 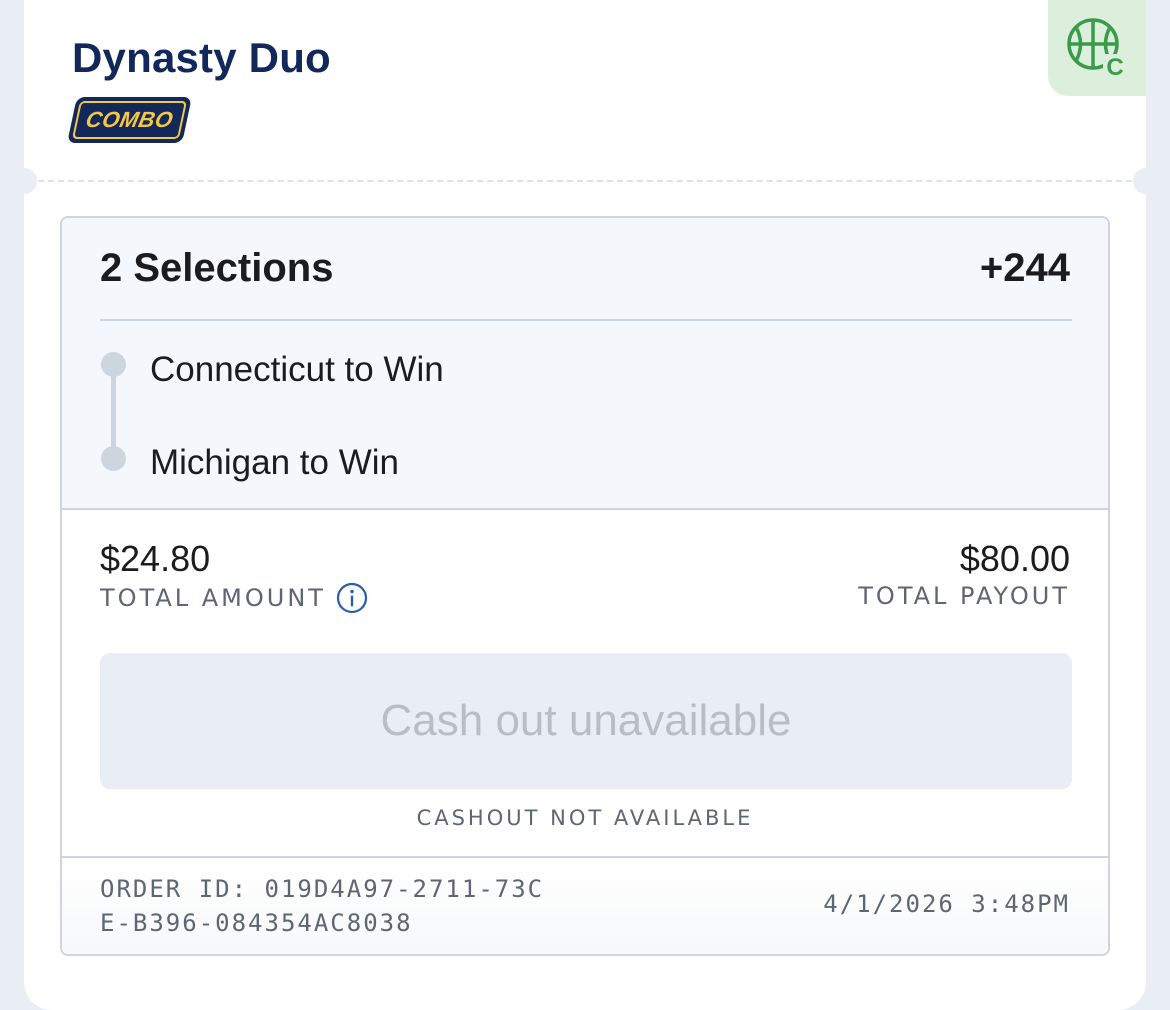 I want to click on combo-badge: COMBO, so click(x=129, y=120).